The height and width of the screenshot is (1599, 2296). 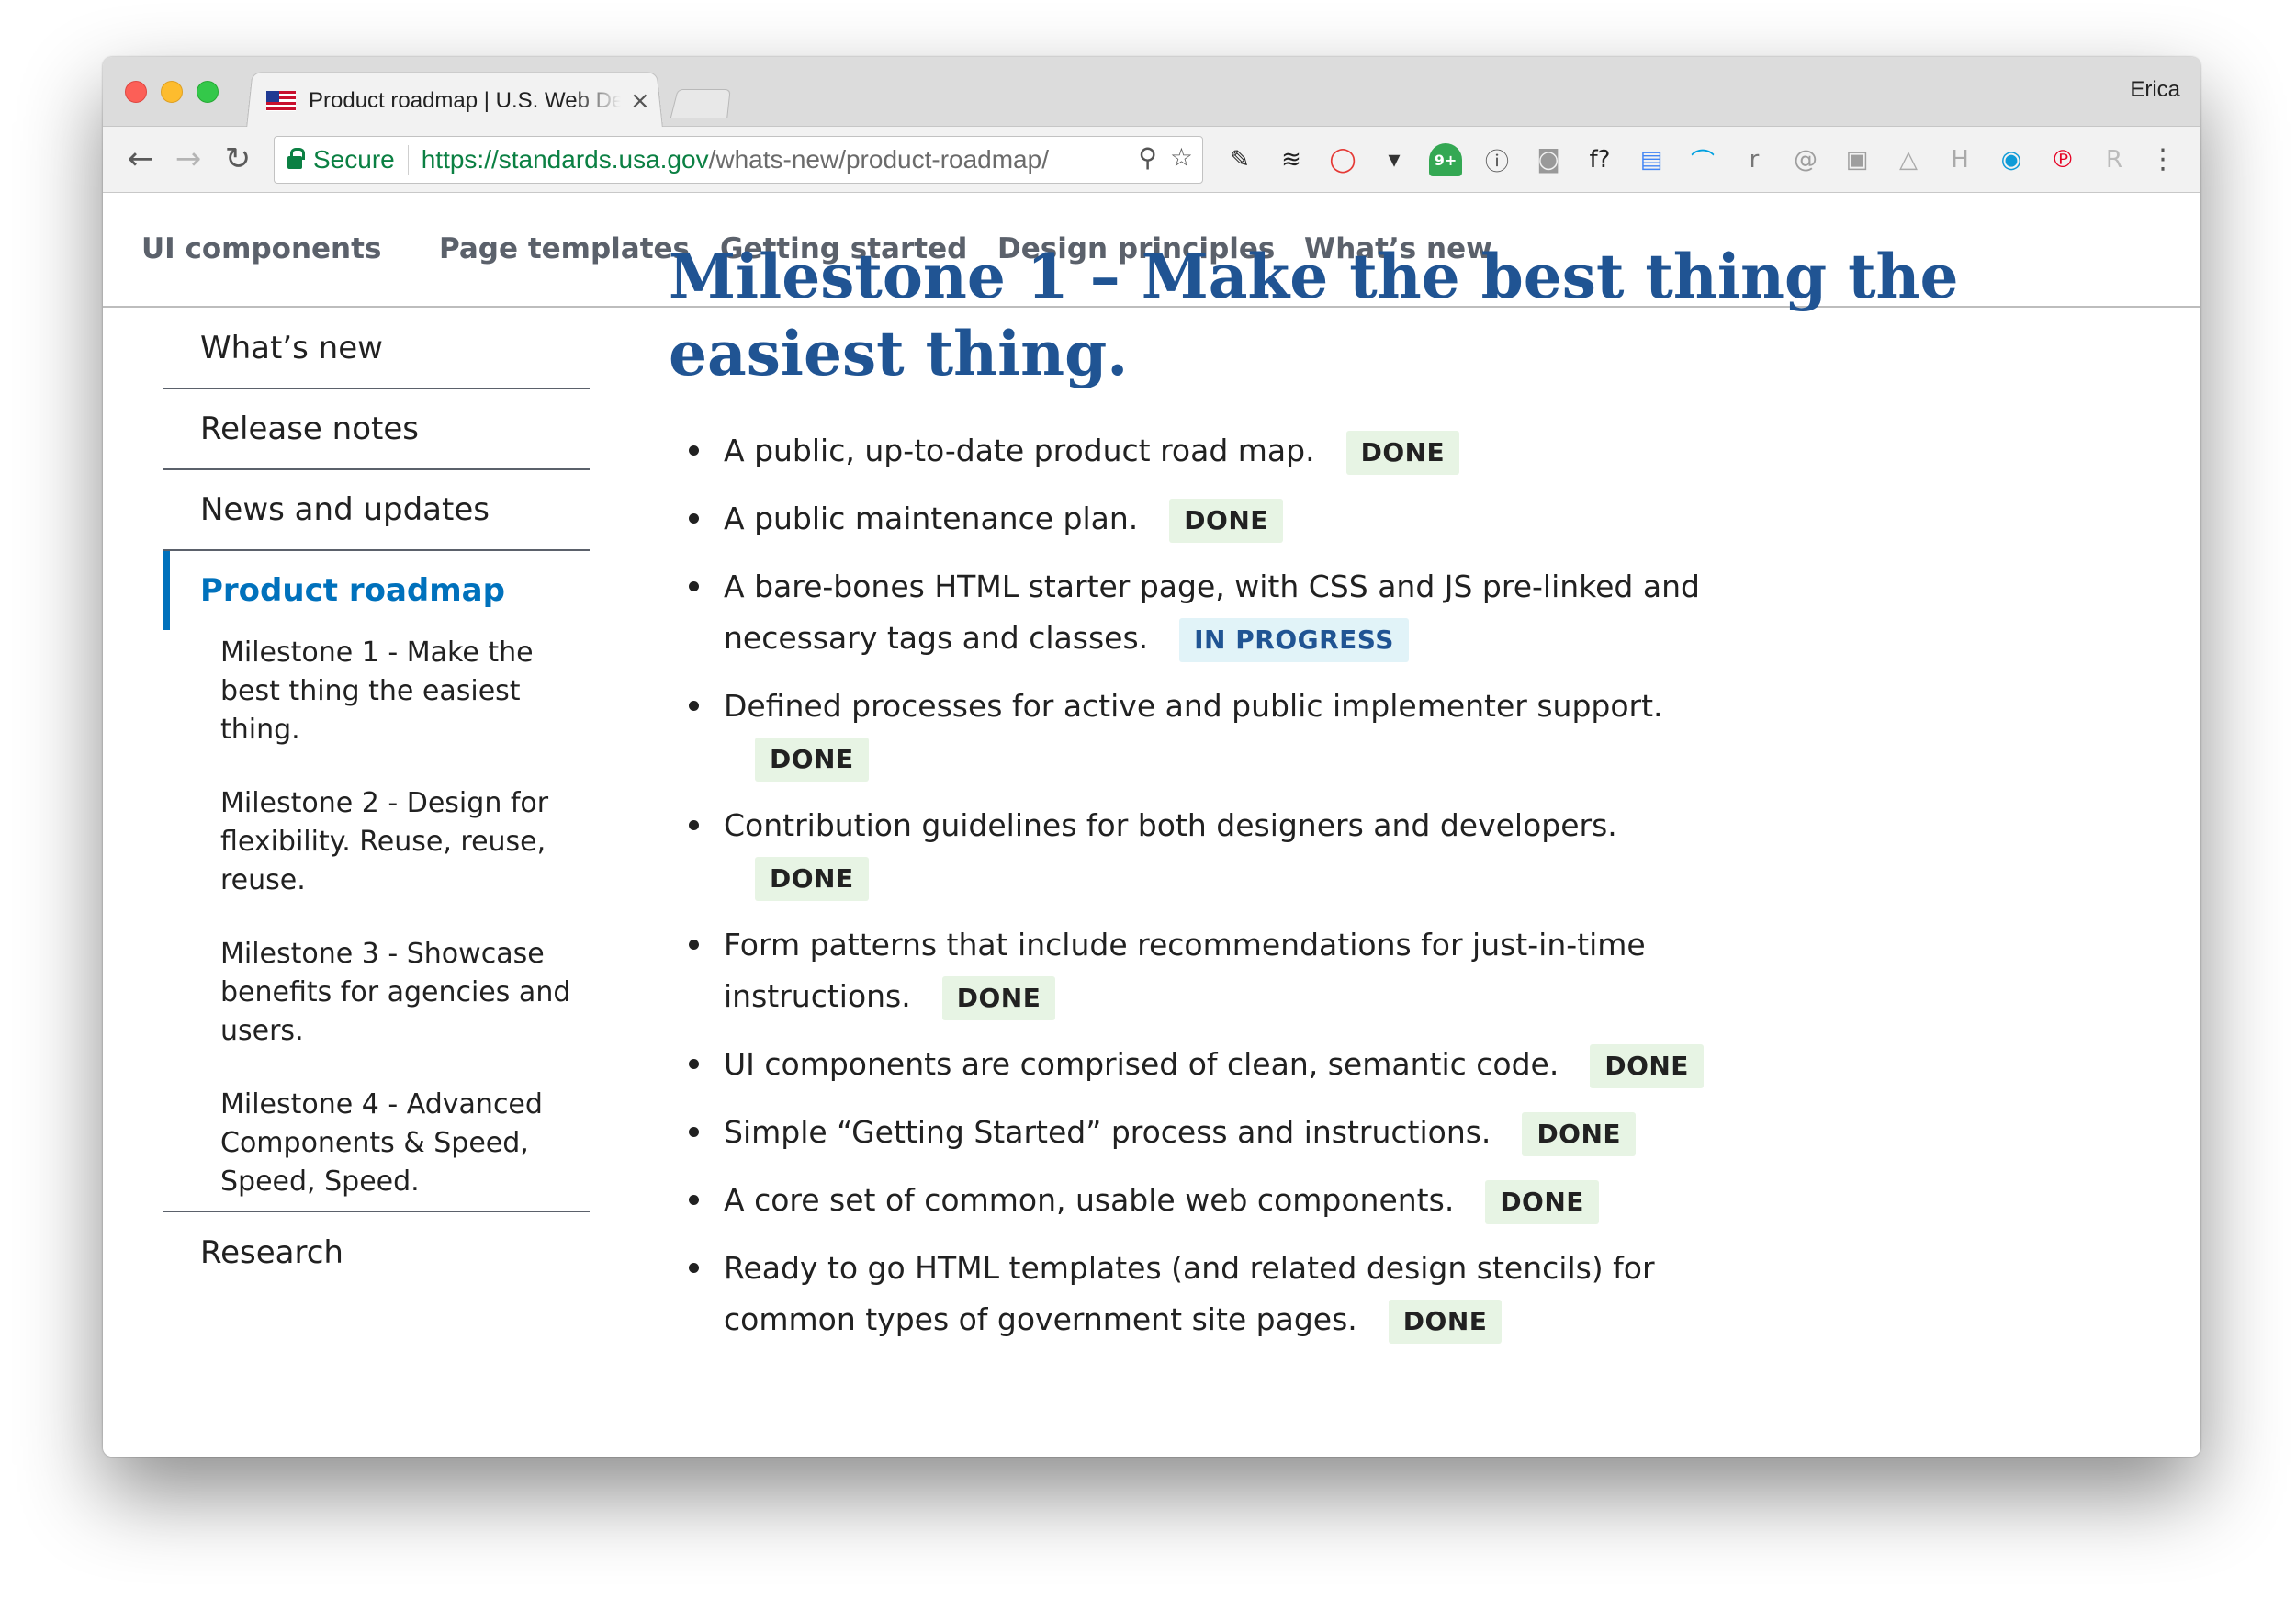 What do you see at coordinates (208, 92) in the screenshot?
I see `maximize-window-button` at bounding box center [208, 92].